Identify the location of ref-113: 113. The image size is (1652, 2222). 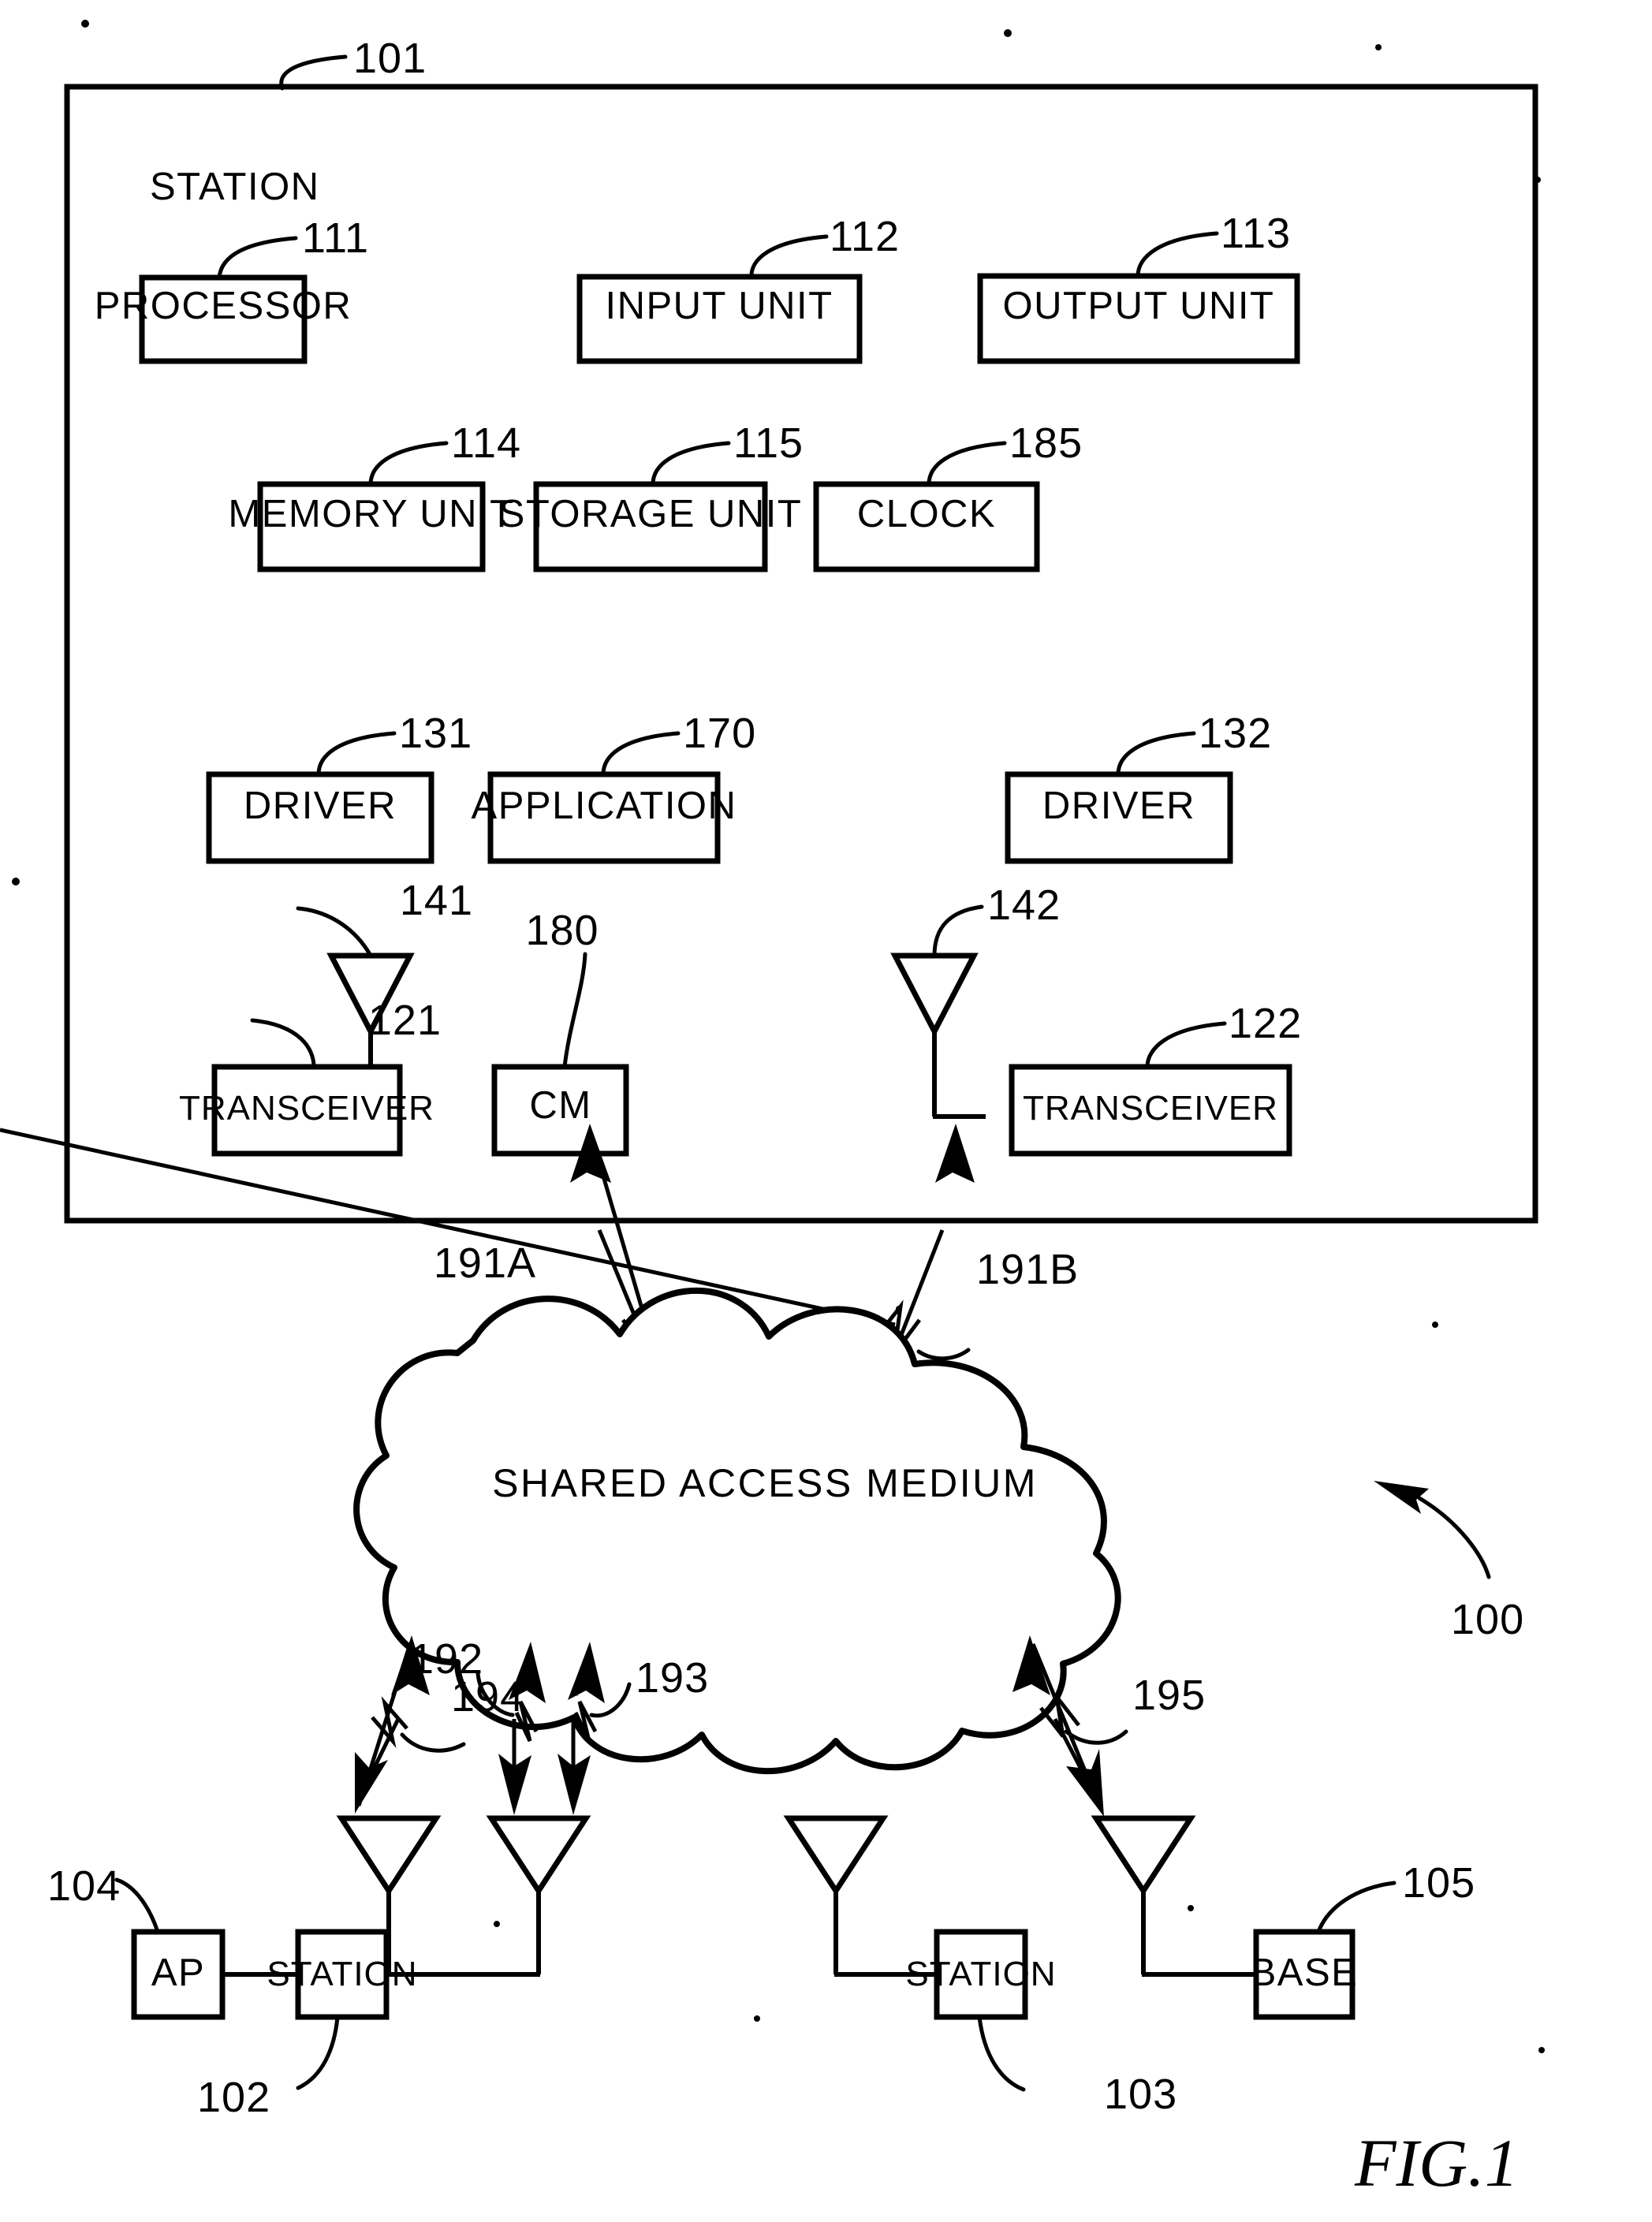
(1256, 233).